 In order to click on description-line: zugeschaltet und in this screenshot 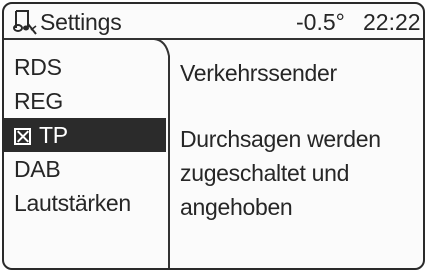, I will do `click(265, 173)`.